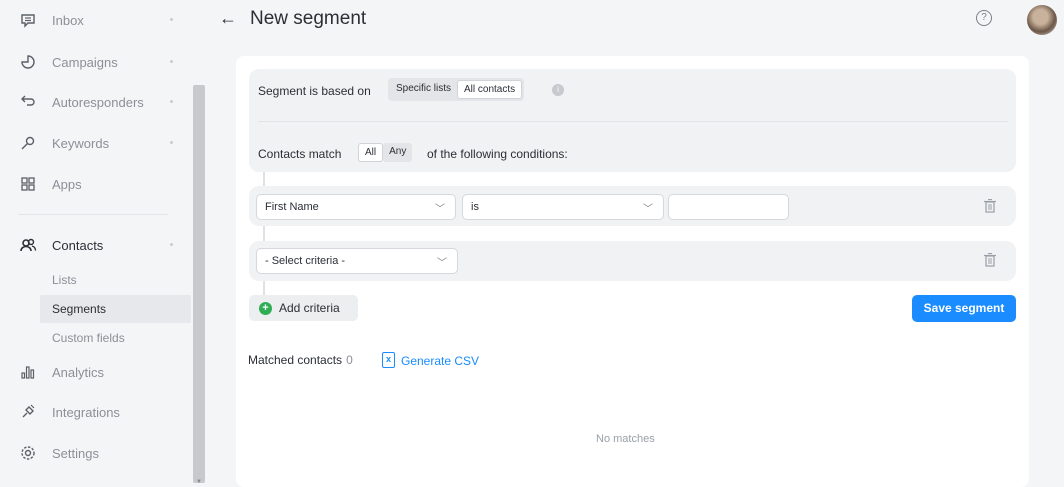 The image size is (1064, 487). I want to click on sidebar-item-integrations: Integrations, so click(100, 412).